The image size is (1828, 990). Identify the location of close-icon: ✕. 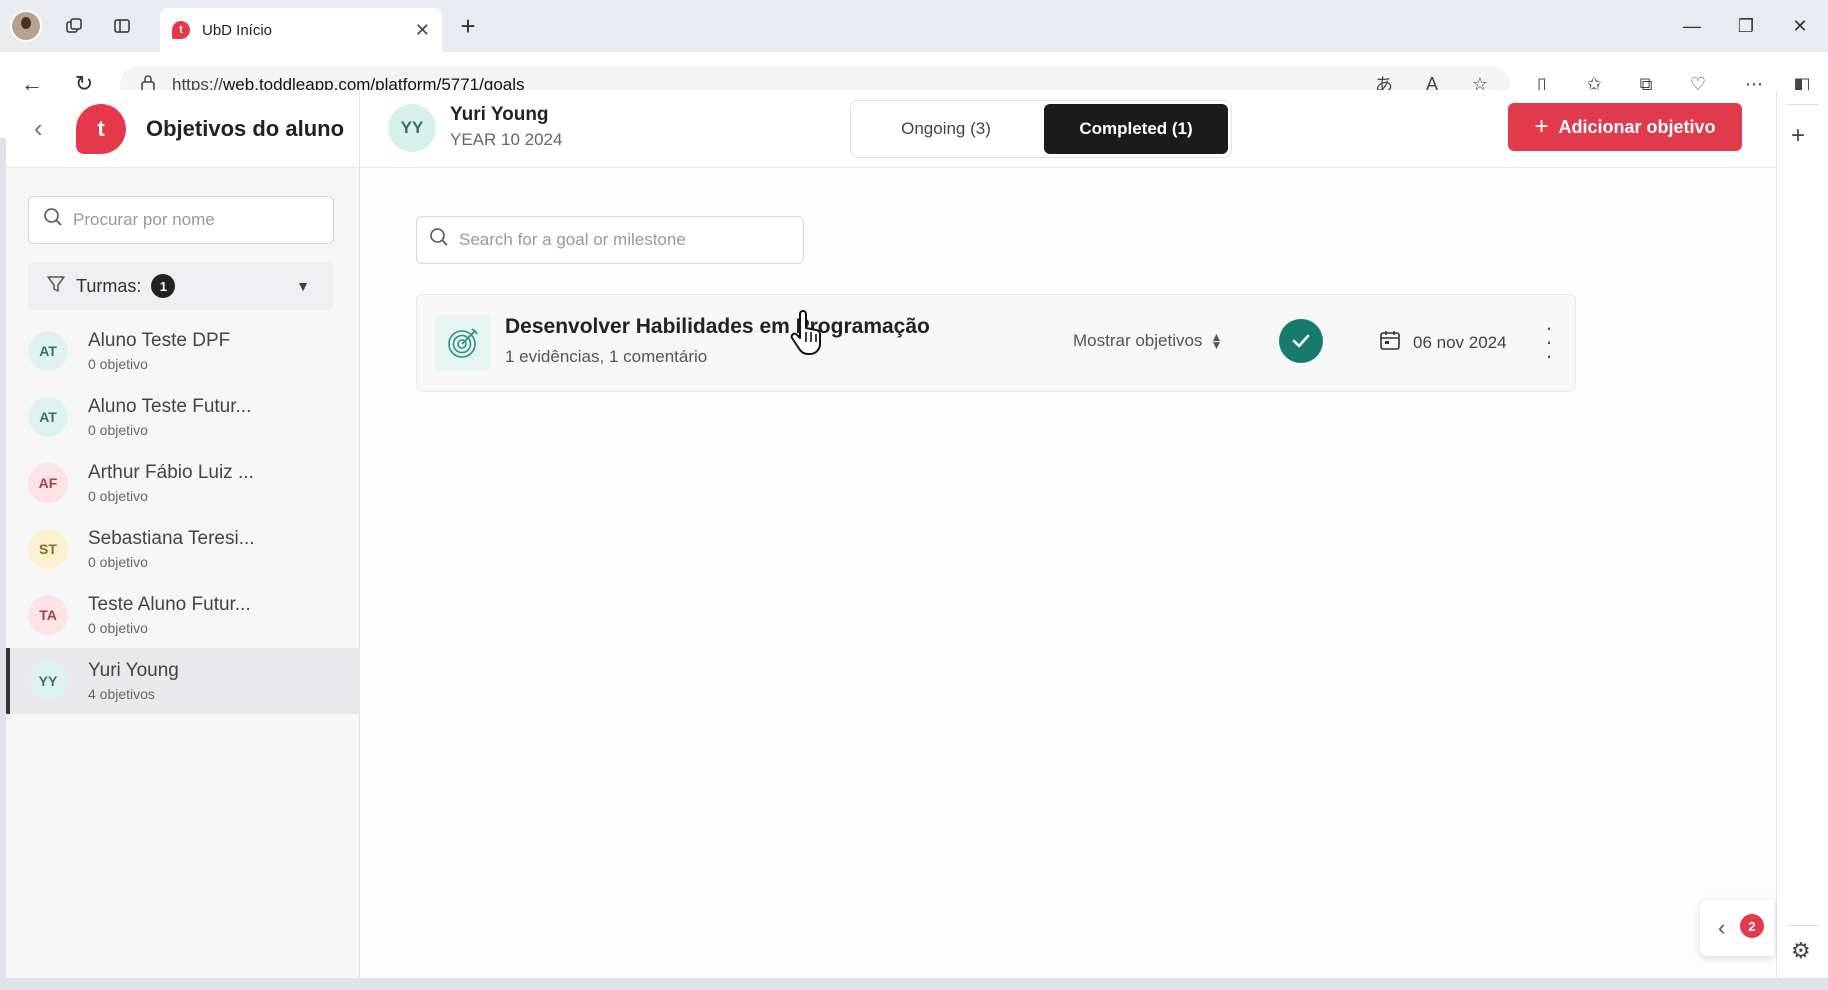
(422, 30).